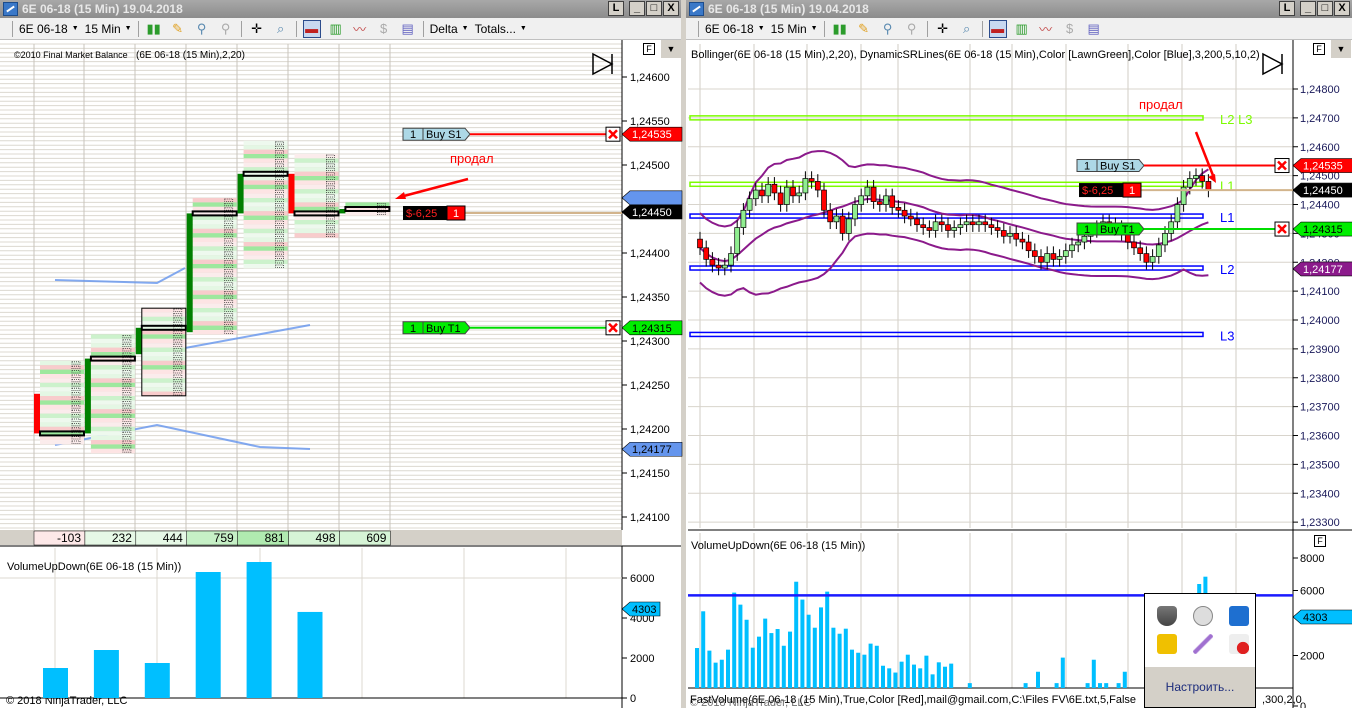  I want to click on volume-format-button: F, so click(1320, 541).